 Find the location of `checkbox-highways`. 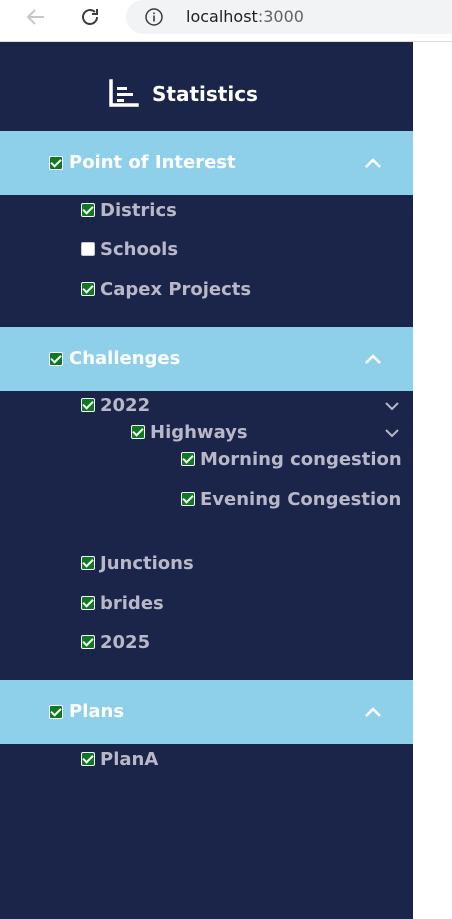

checkbox-highways is located at coordinates (138, 432).